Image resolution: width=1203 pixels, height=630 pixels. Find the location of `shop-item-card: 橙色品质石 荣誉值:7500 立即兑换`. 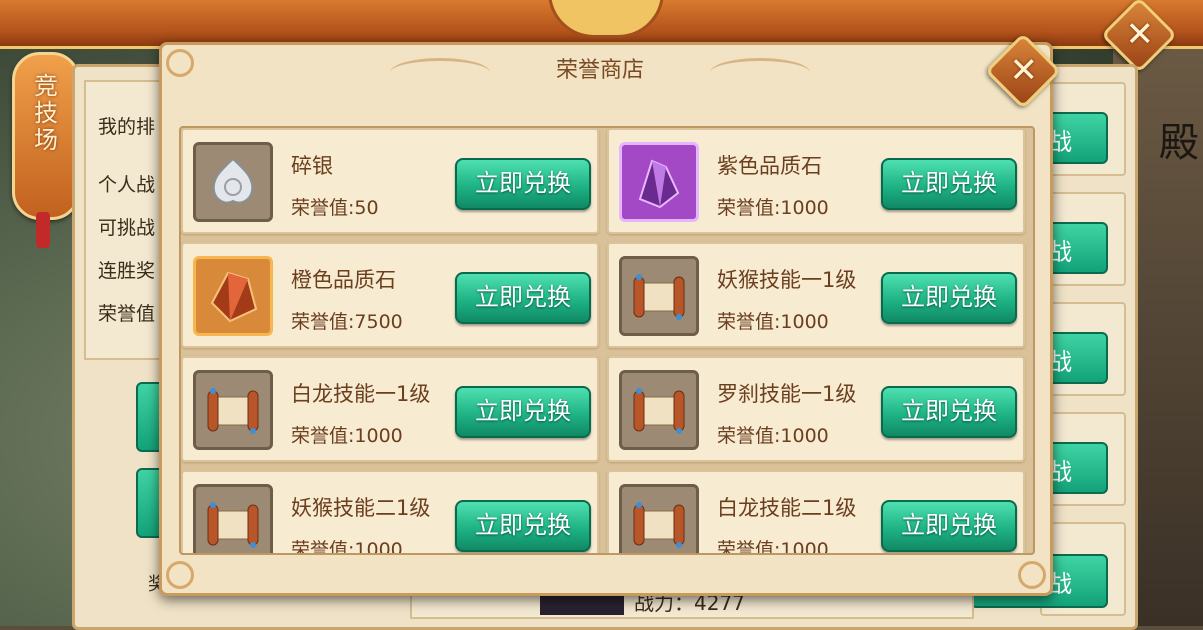

shop-item-card: 橙色品质石 荣誉值:7500 立即兑换 is located at coordinates (390, 295).